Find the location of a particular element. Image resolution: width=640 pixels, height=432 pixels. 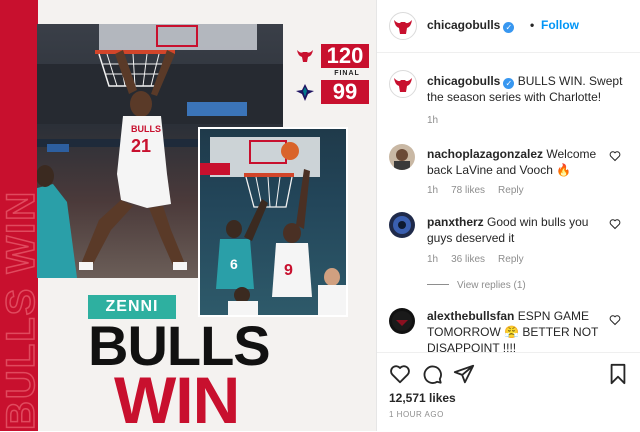

caption-avatar is located at coordinates (403, 84).